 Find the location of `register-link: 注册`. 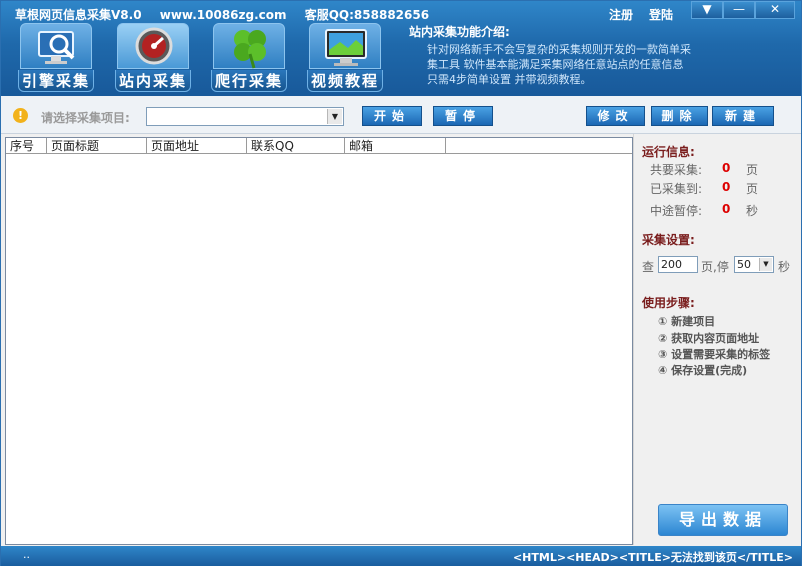

register-link: 注册 is located at coordinates (621, 14).